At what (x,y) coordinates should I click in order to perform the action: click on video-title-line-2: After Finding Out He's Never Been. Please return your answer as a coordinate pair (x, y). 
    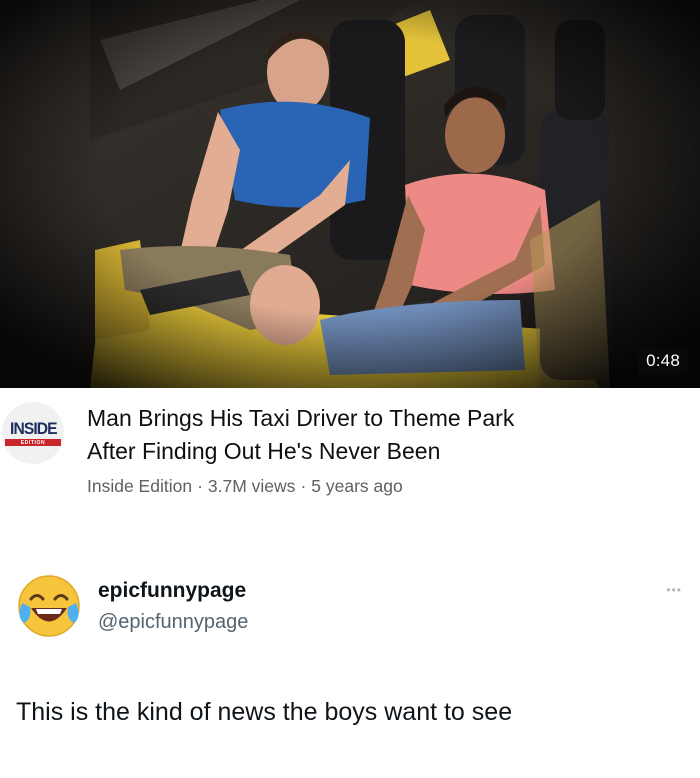
    Looking at the image, I should click on (264, 451).